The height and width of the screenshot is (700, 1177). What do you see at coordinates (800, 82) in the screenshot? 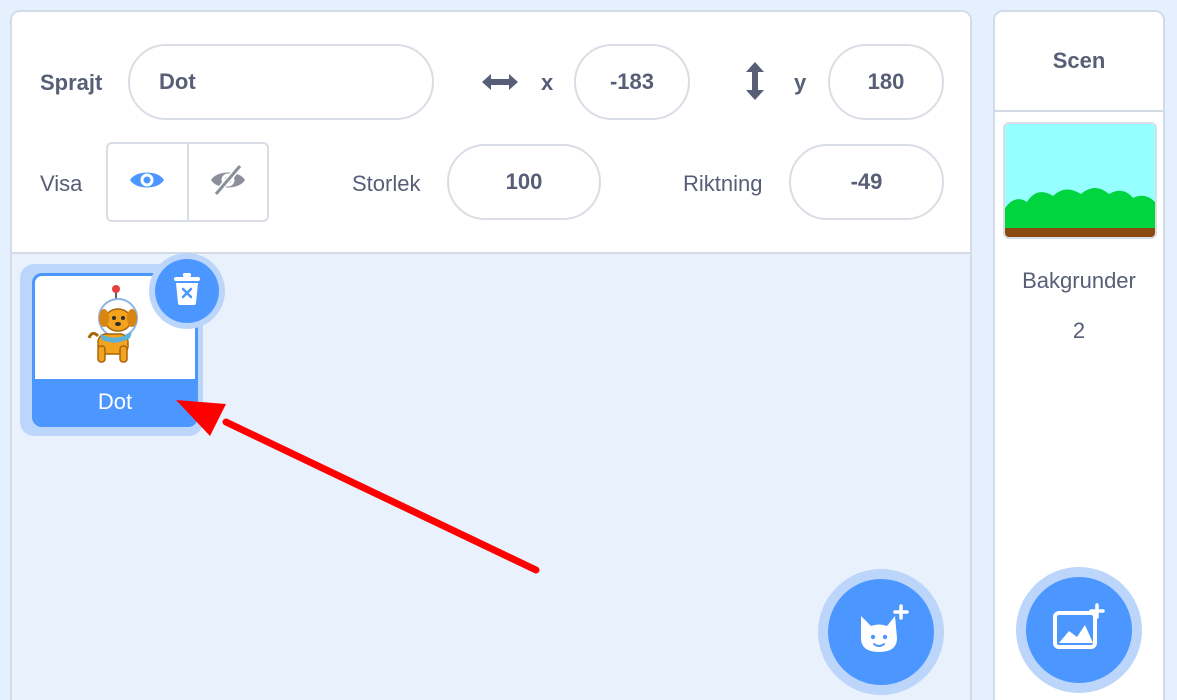
I see `y-label: y` at bounding box center [800, 82].